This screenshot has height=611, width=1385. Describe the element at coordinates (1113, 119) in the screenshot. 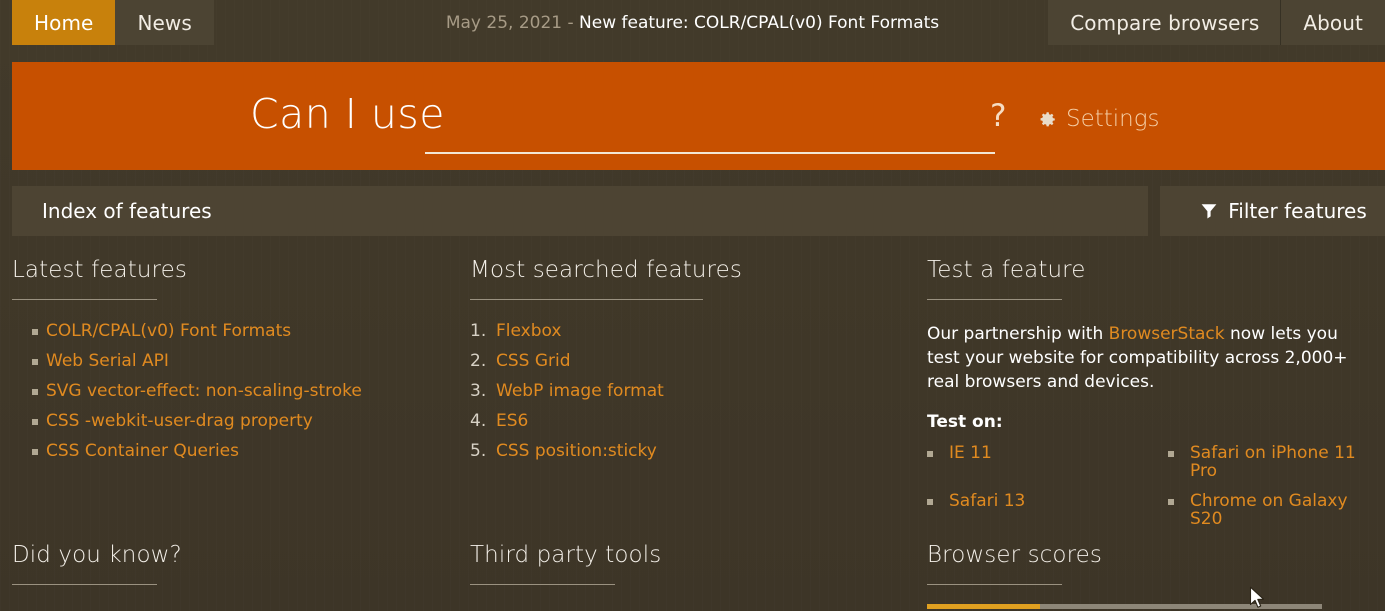

I see `settings-label: Settings` at that location.